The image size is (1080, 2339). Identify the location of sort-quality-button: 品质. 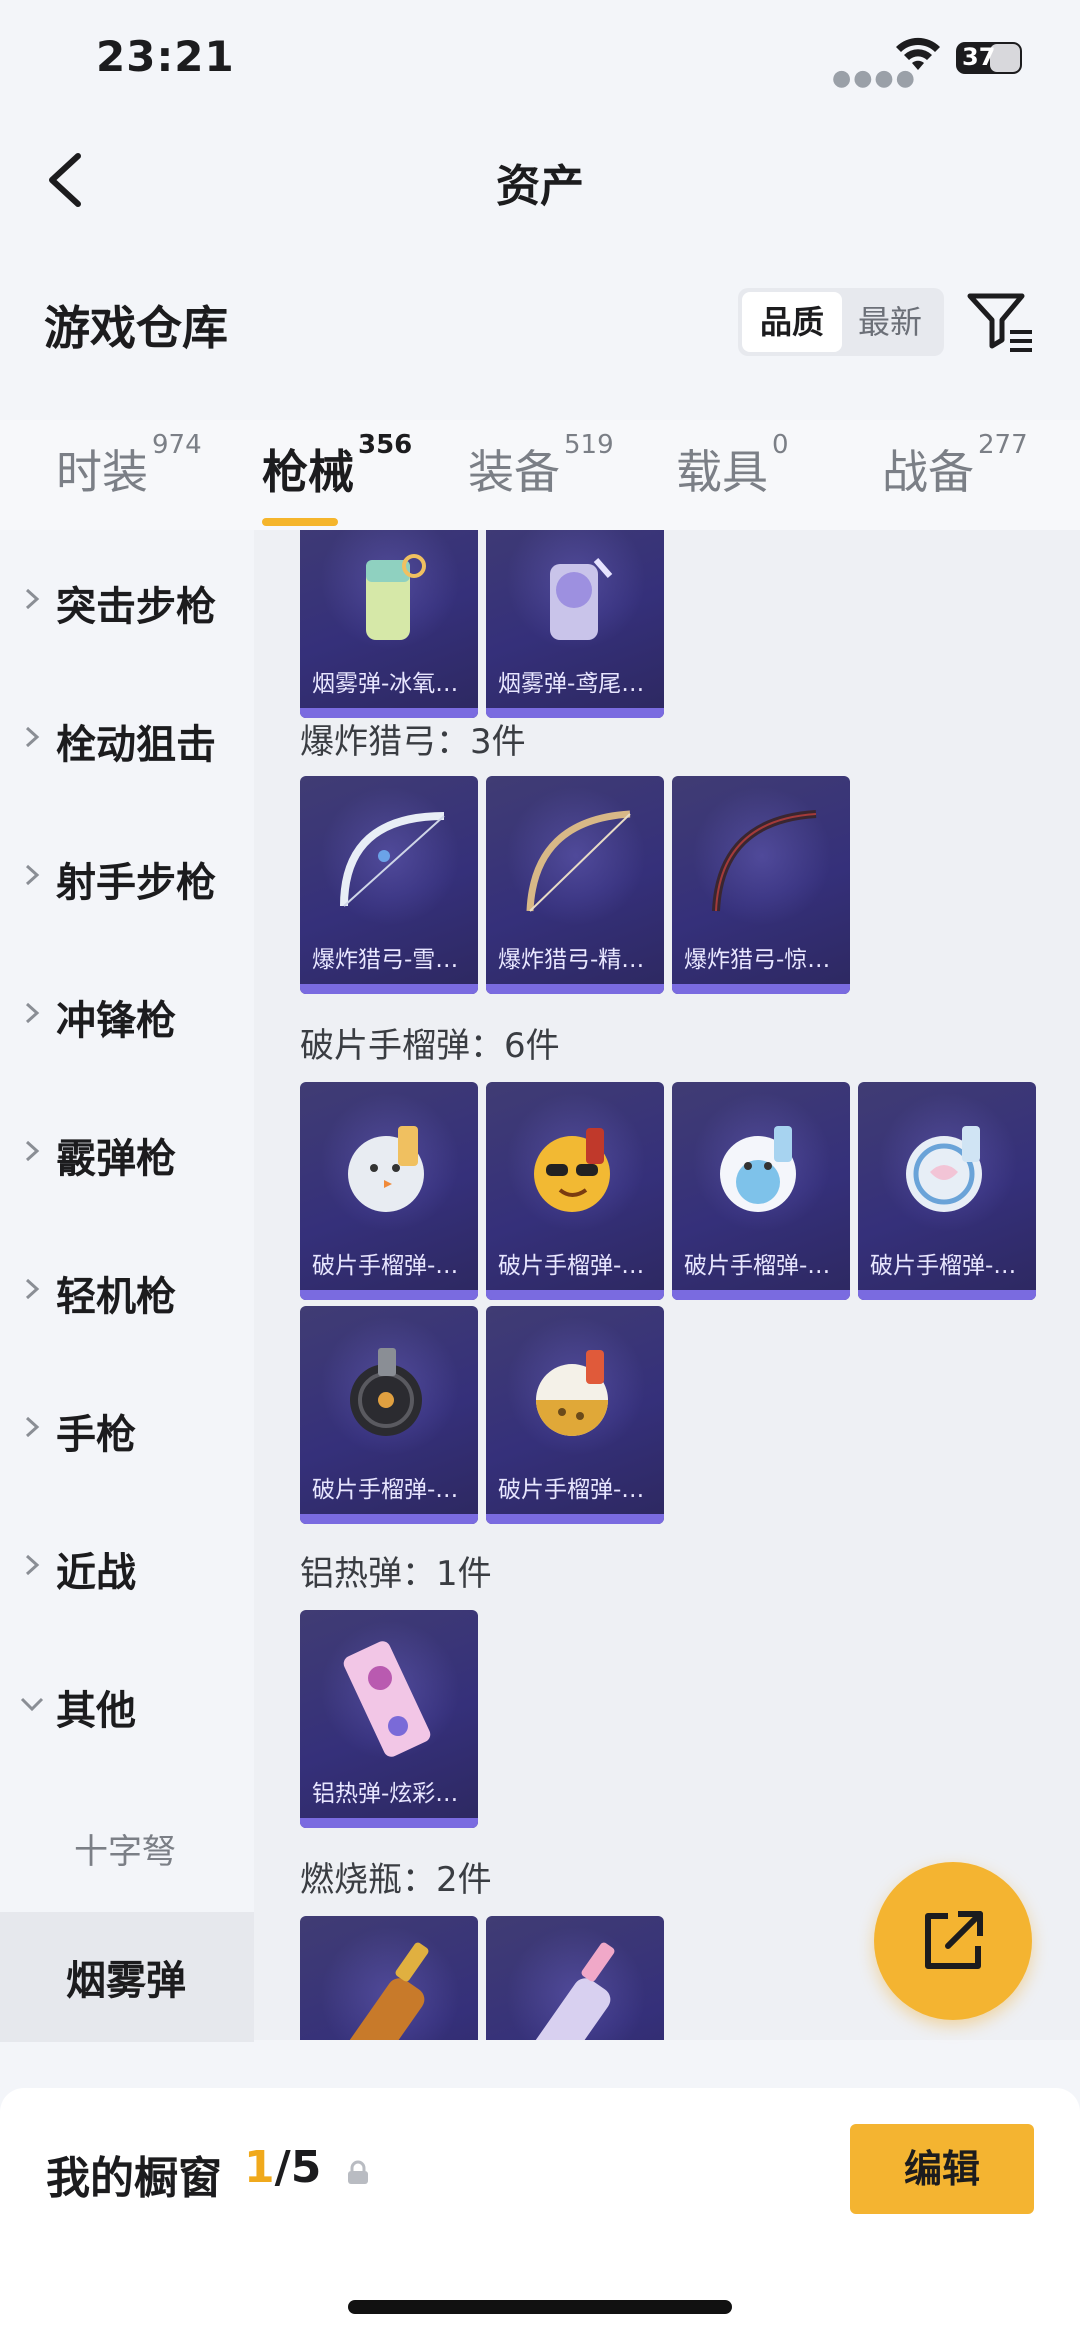
(792, 322).